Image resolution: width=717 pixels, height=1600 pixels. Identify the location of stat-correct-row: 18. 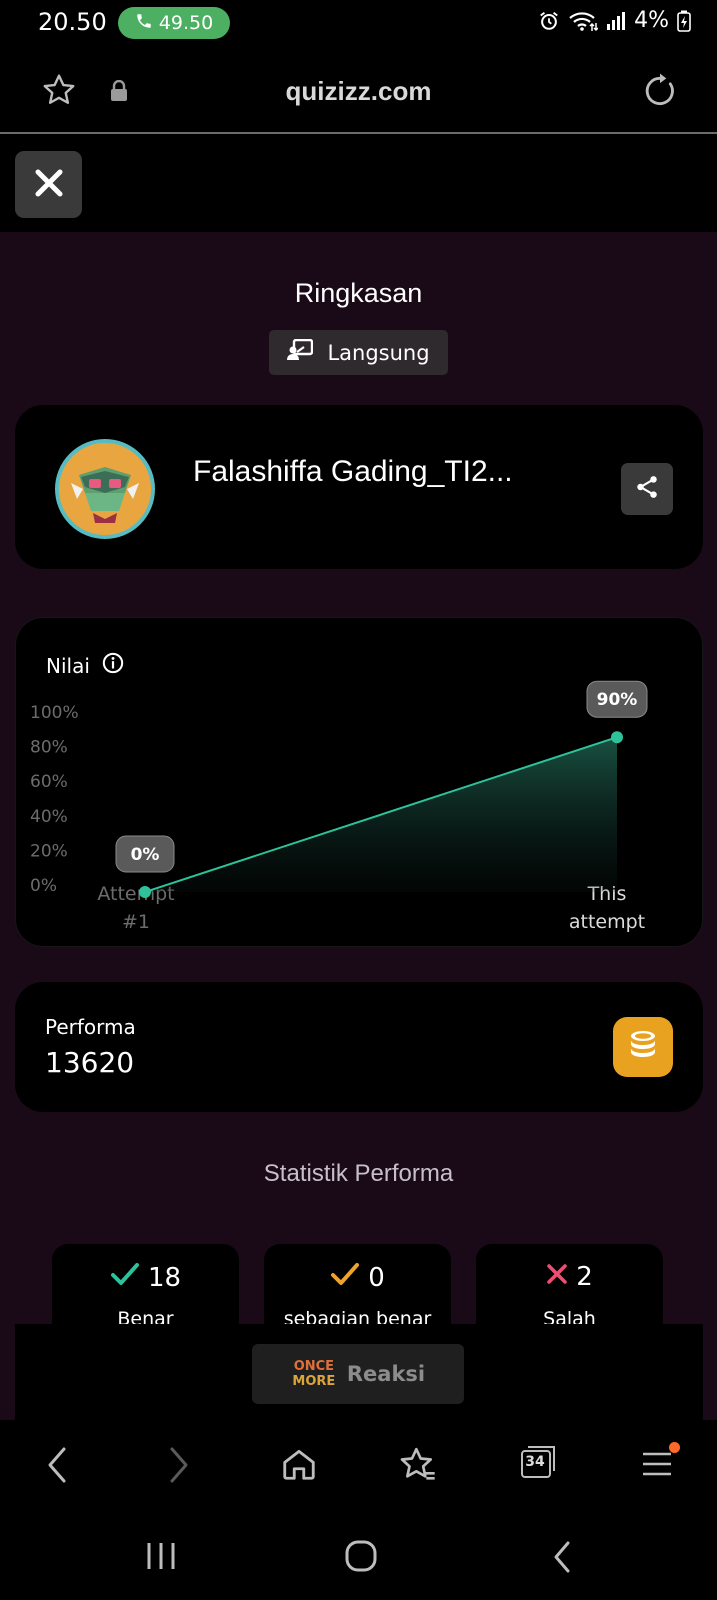
(145, 1277).